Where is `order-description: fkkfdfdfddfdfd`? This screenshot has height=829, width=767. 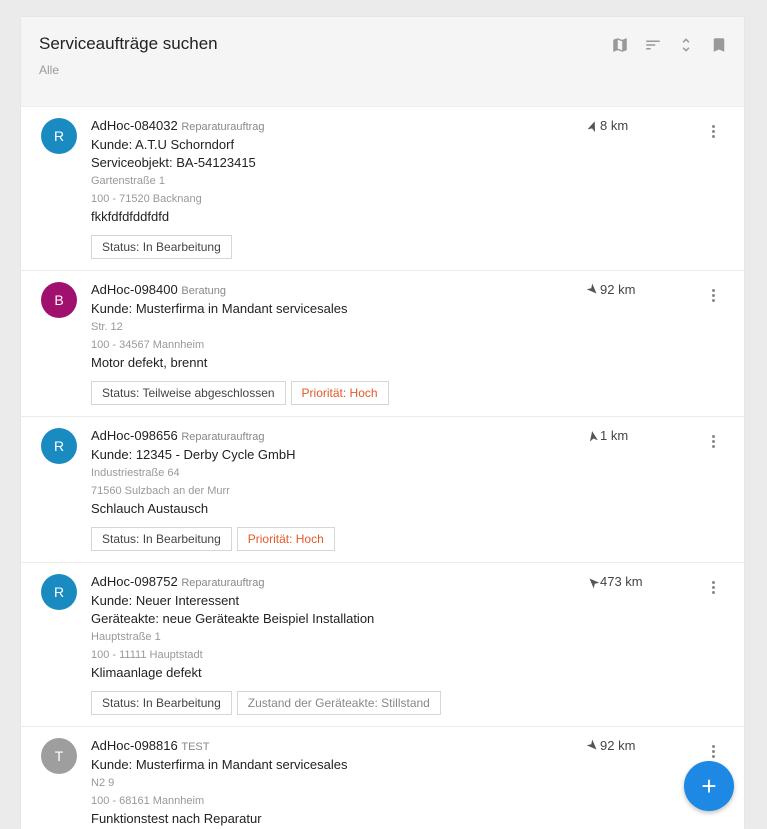 order-description: fkkfdfdfddfdfd is located at coordinates (130, 216).